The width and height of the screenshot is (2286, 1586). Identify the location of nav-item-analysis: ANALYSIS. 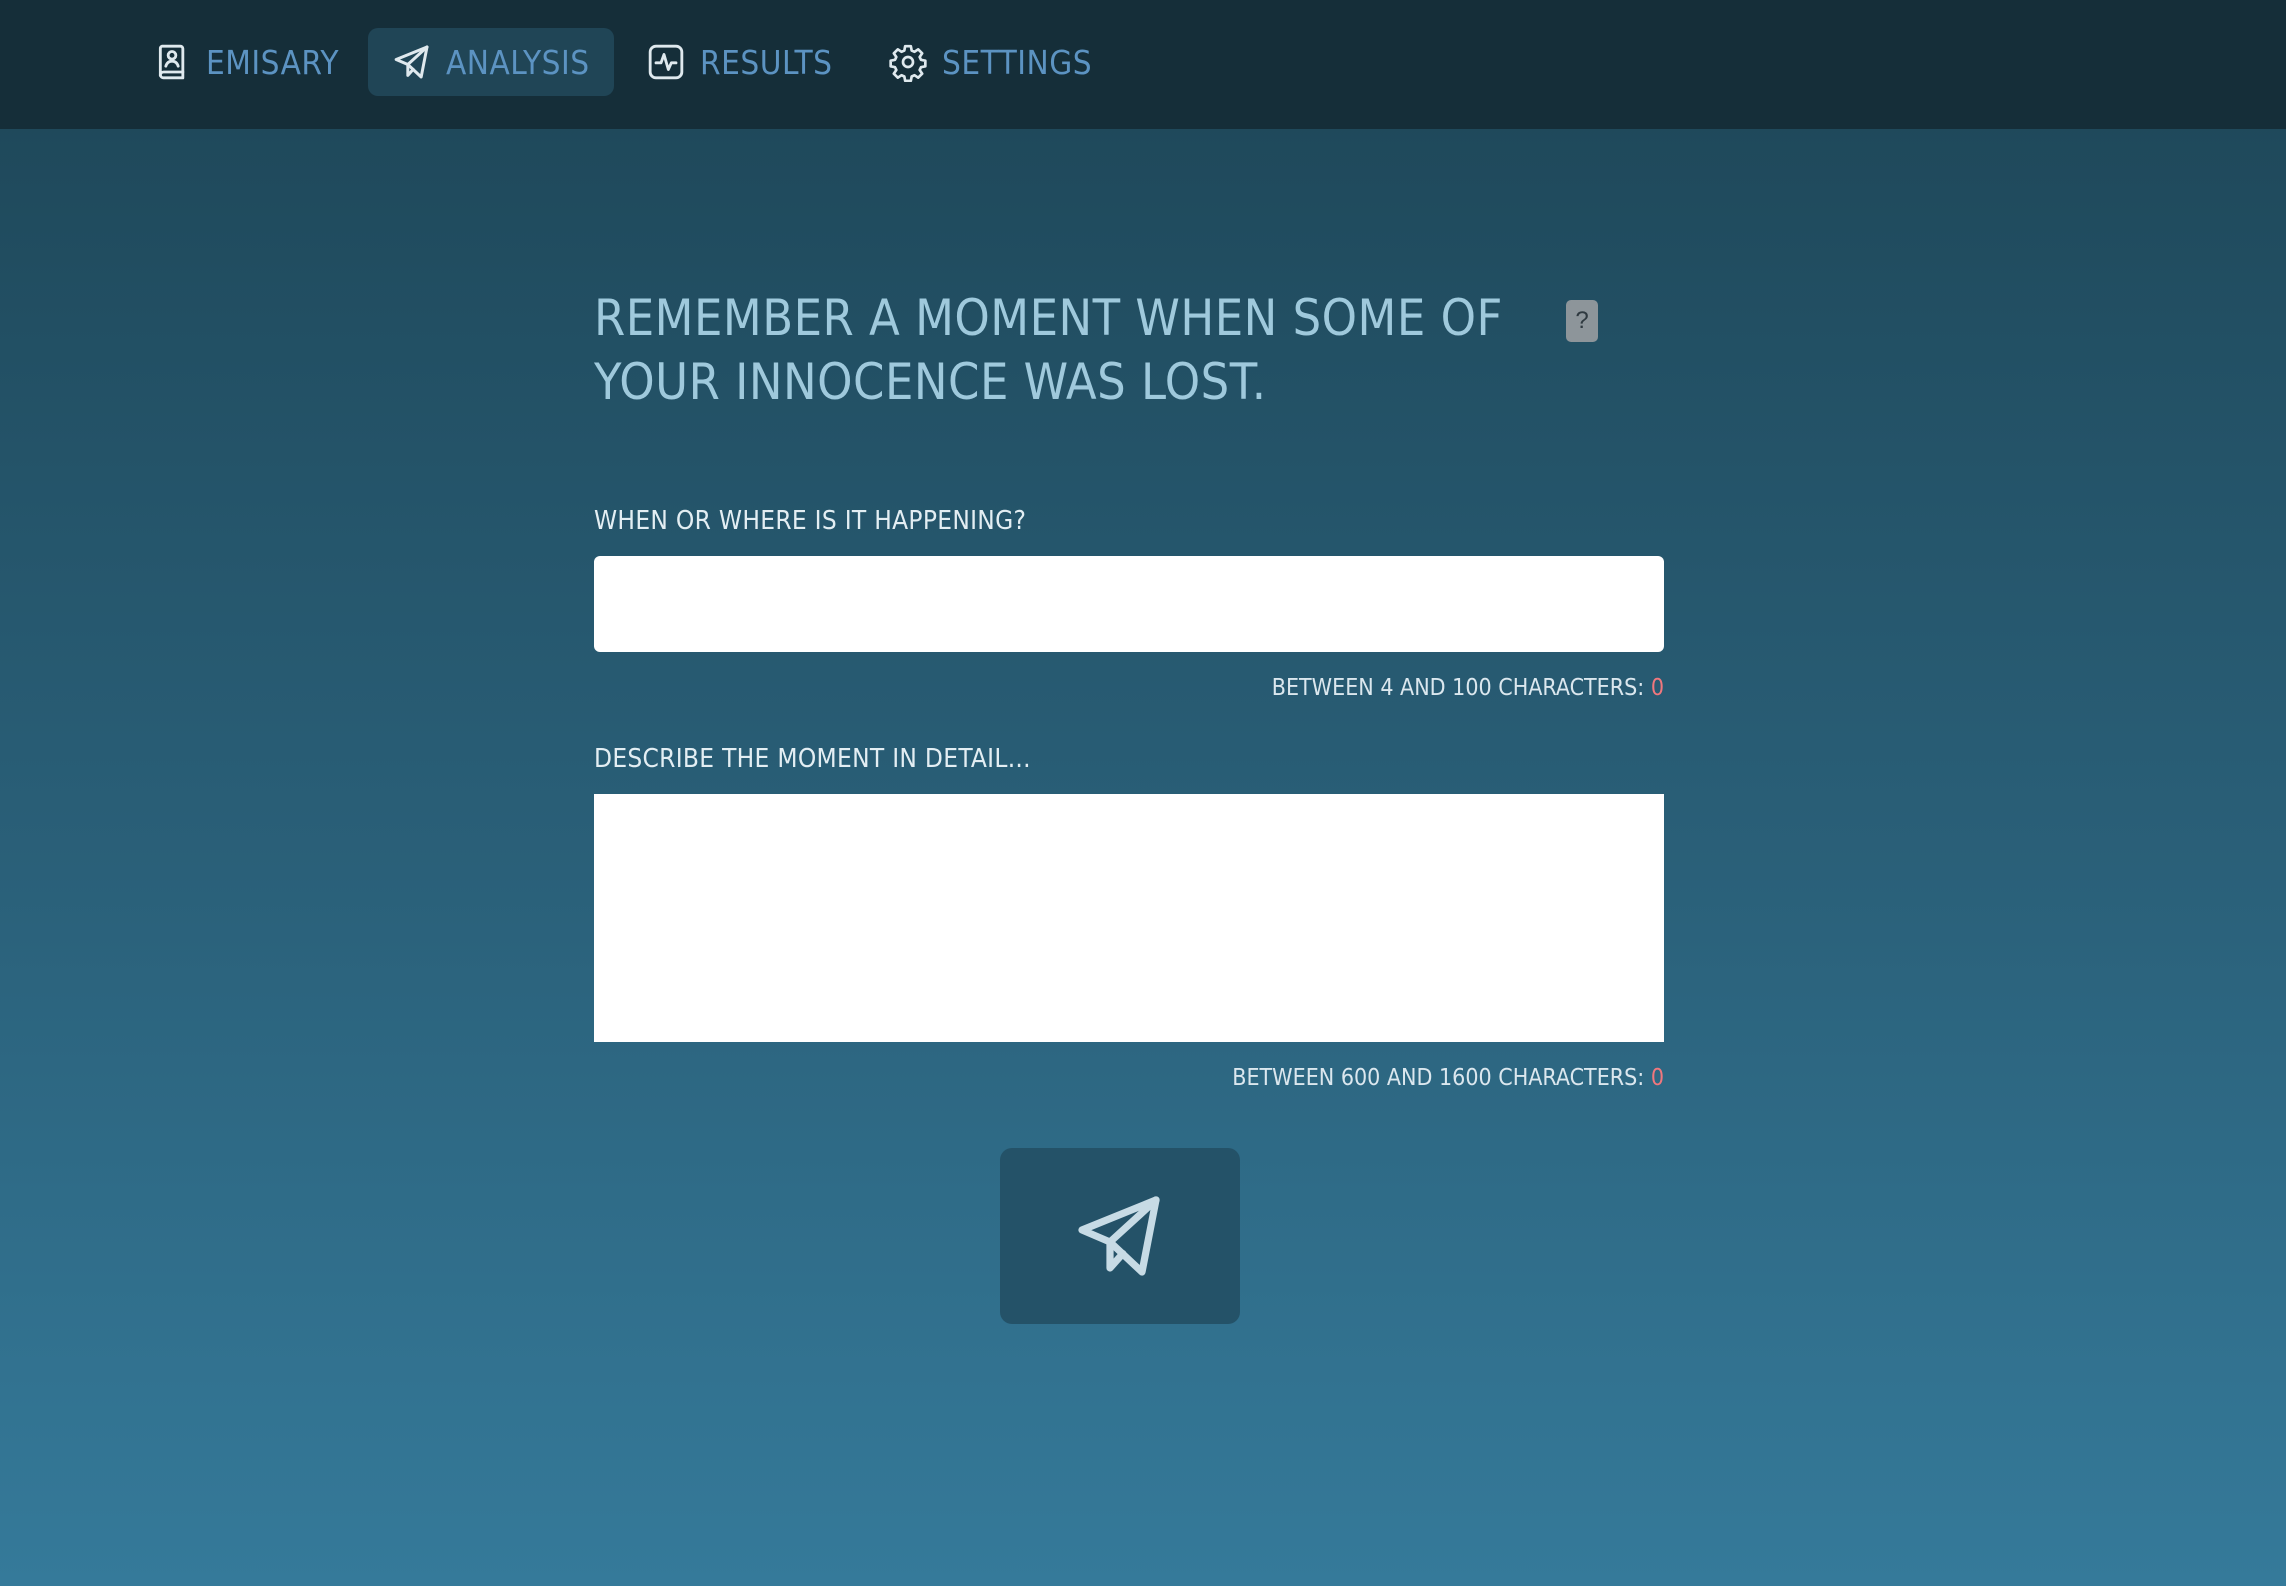
(491, 62).